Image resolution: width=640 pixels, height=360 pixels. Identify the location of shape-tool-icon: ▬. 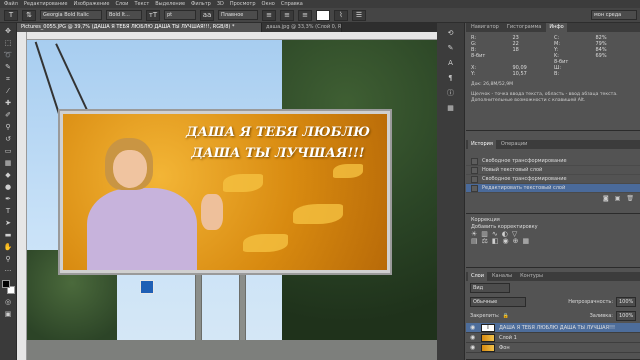
(8, 235).